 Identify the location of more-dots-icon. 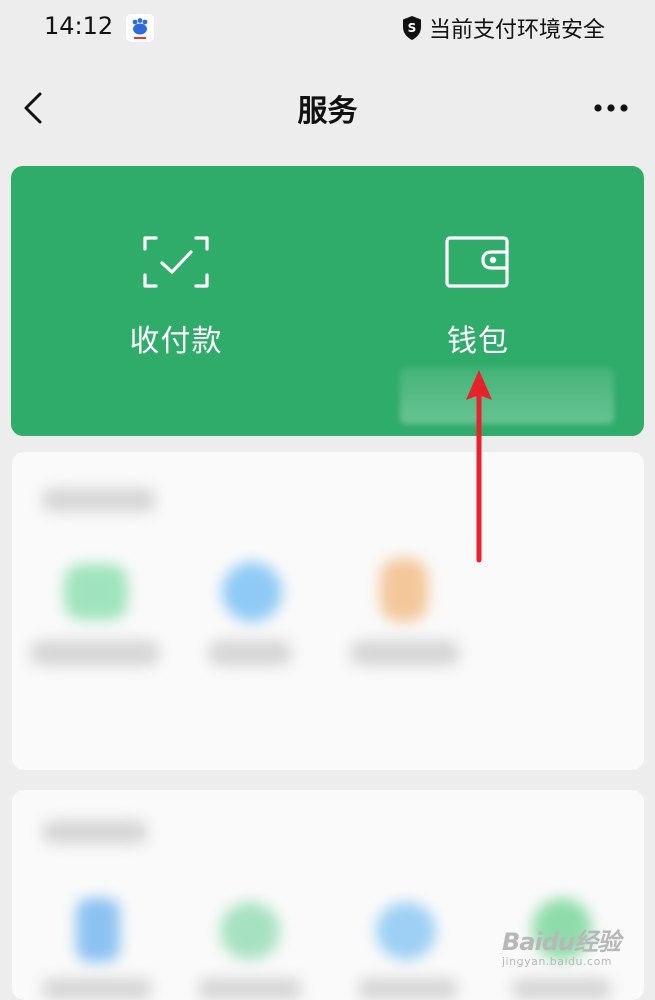
(611, 108).